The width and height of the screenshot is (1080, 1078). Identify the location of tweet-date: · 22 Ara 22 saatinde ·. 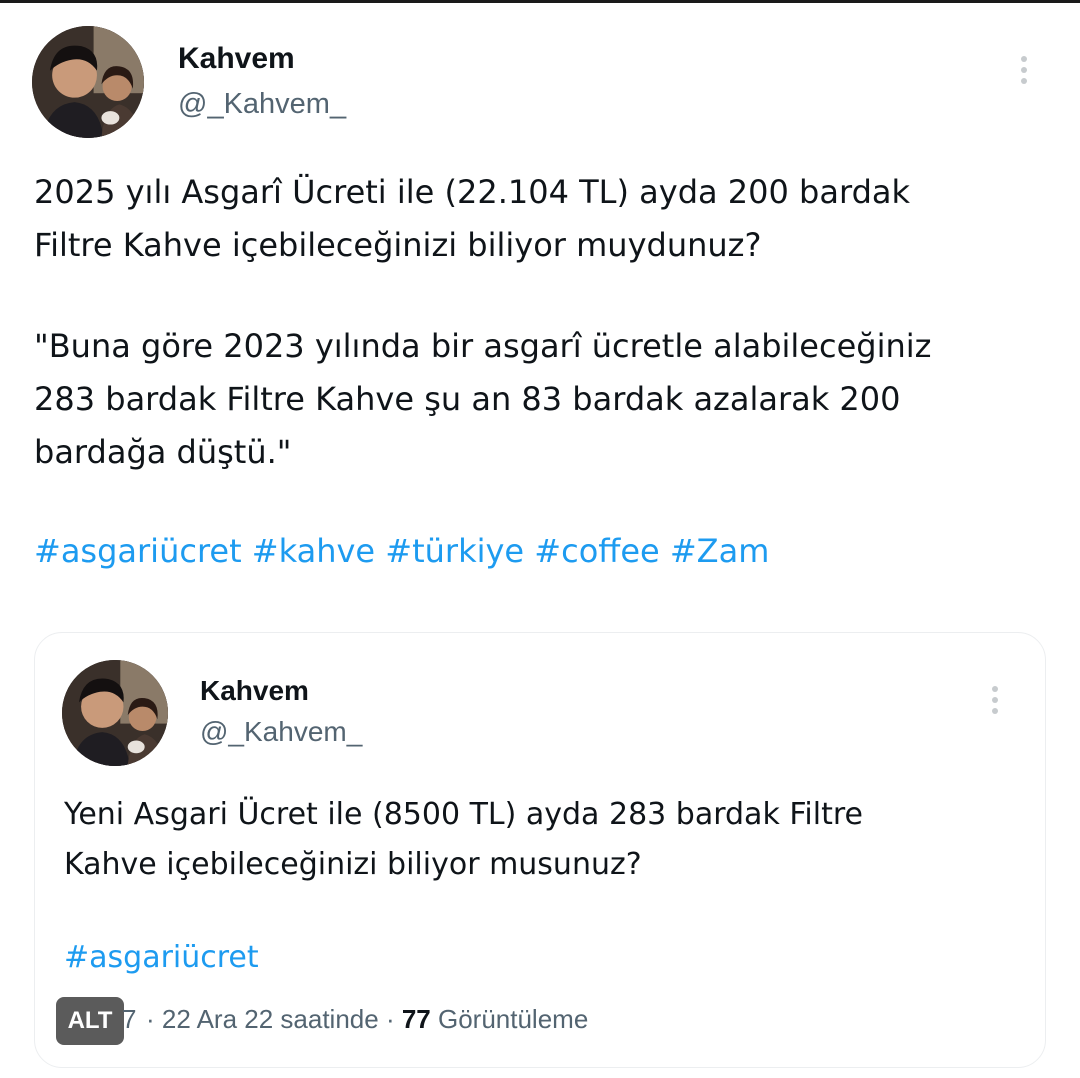
(274, 1019).